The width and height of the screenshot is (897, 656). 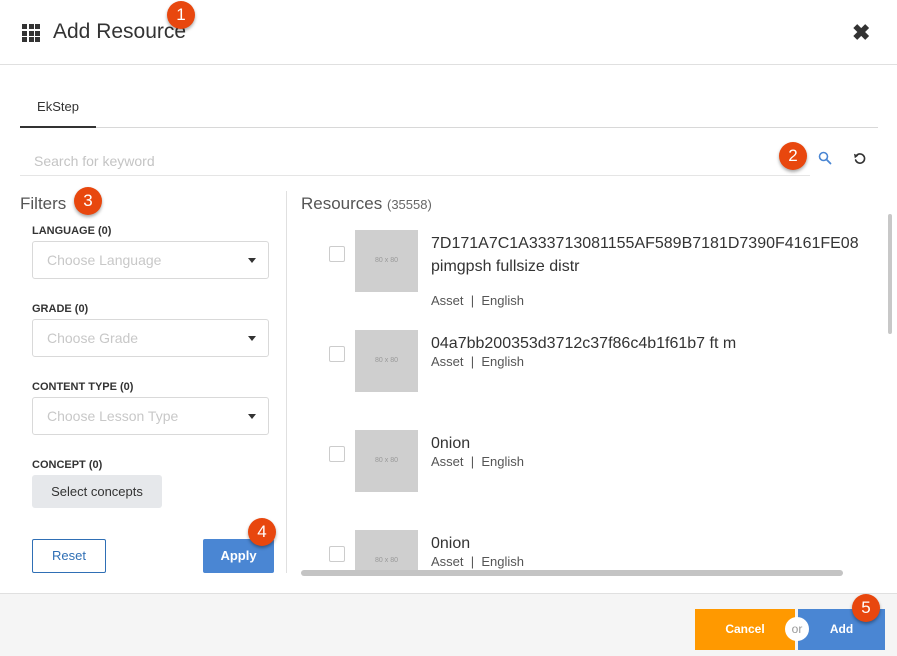 I want to click on annotation-badge: 3, so click(x=88, y=201).